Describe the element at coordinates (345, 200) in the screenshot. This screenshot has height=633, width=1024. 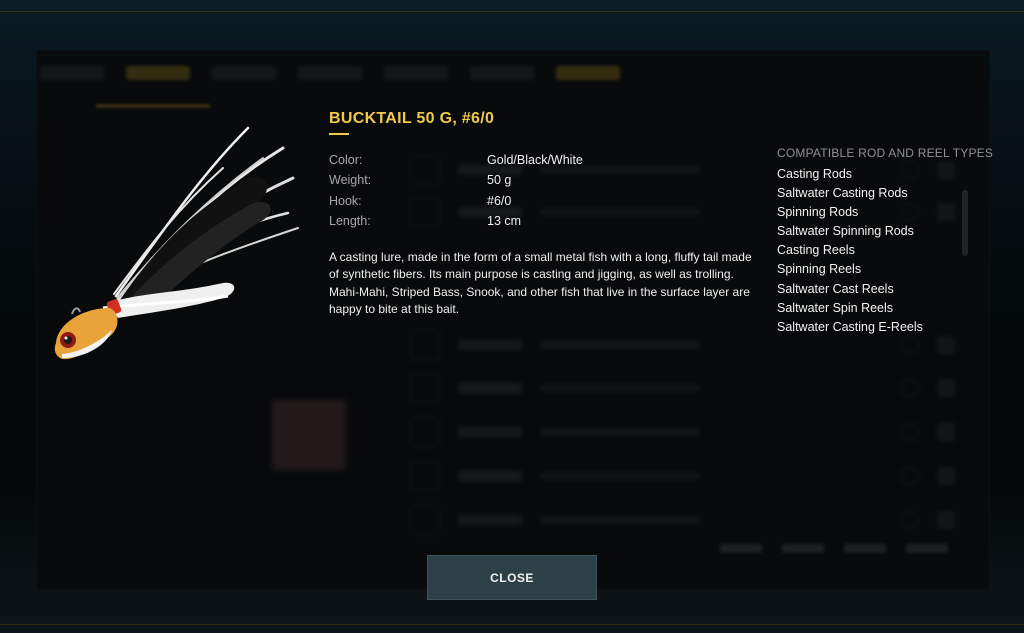
I see `spec-label: Hook:` at that location.